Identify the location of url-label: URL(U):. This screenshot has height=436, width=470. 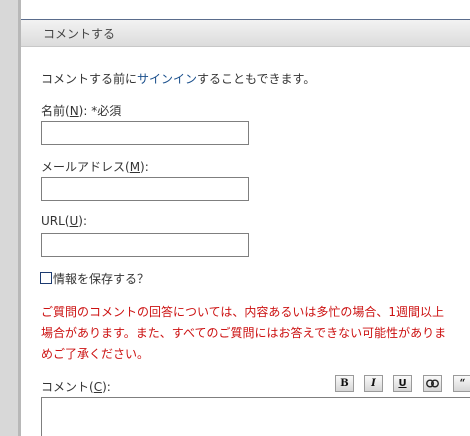
(64, 221).